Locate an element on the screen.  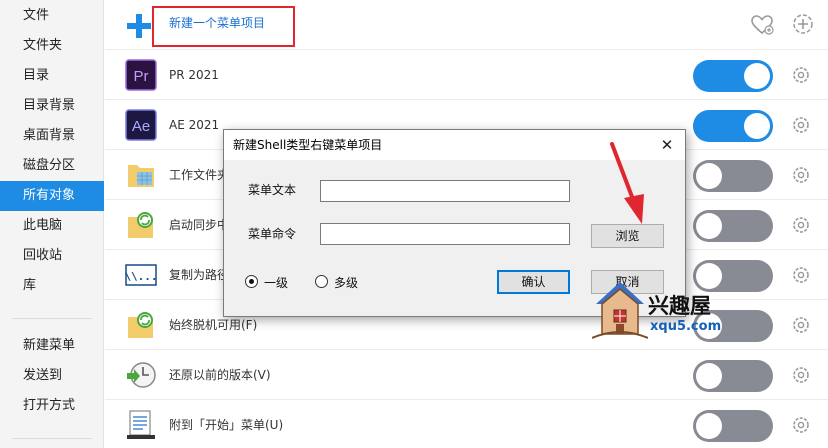
menu-text-label: 菜单文本 is located at coordinates (272, 190).